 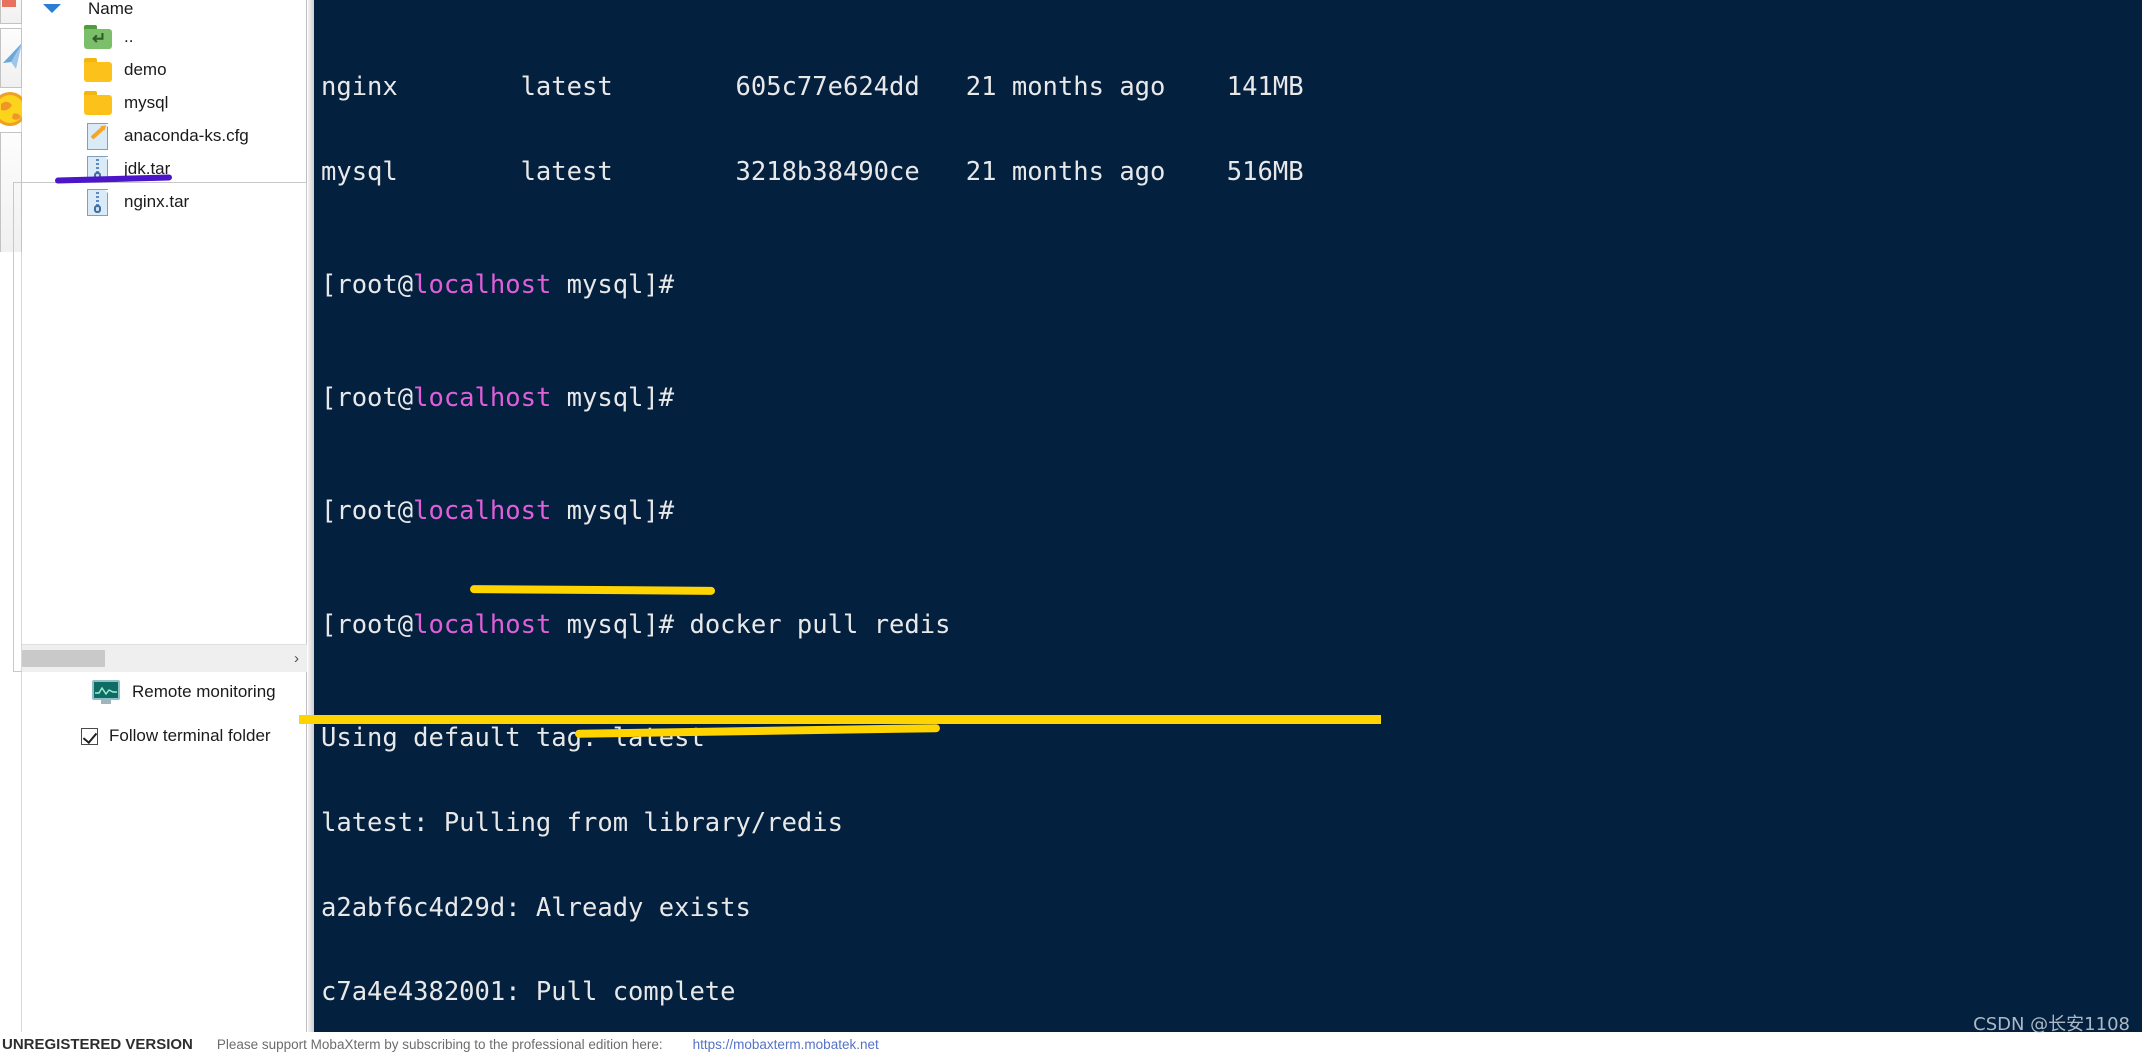 What do you see at coordinates (190, 735) in the screenshot?
I see `follow-terminal-folder-label: Follow terminal folder` at bounding box center [190, 735].